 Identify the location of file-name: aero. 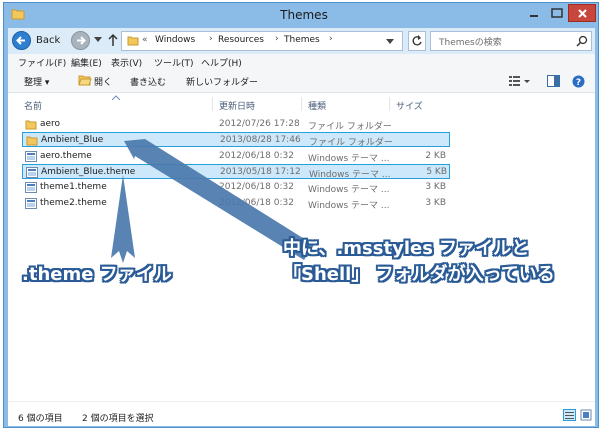
(50, 124).